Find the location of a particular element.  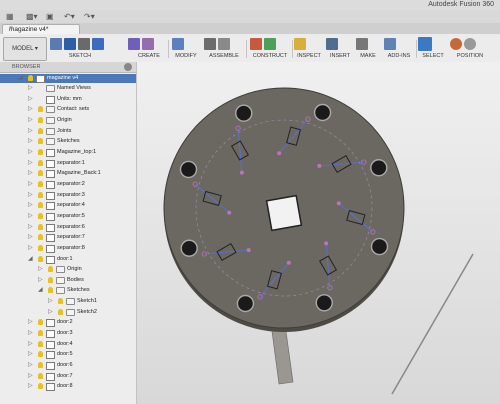

save-icon: ▣ is located at coordinates (50, 16).